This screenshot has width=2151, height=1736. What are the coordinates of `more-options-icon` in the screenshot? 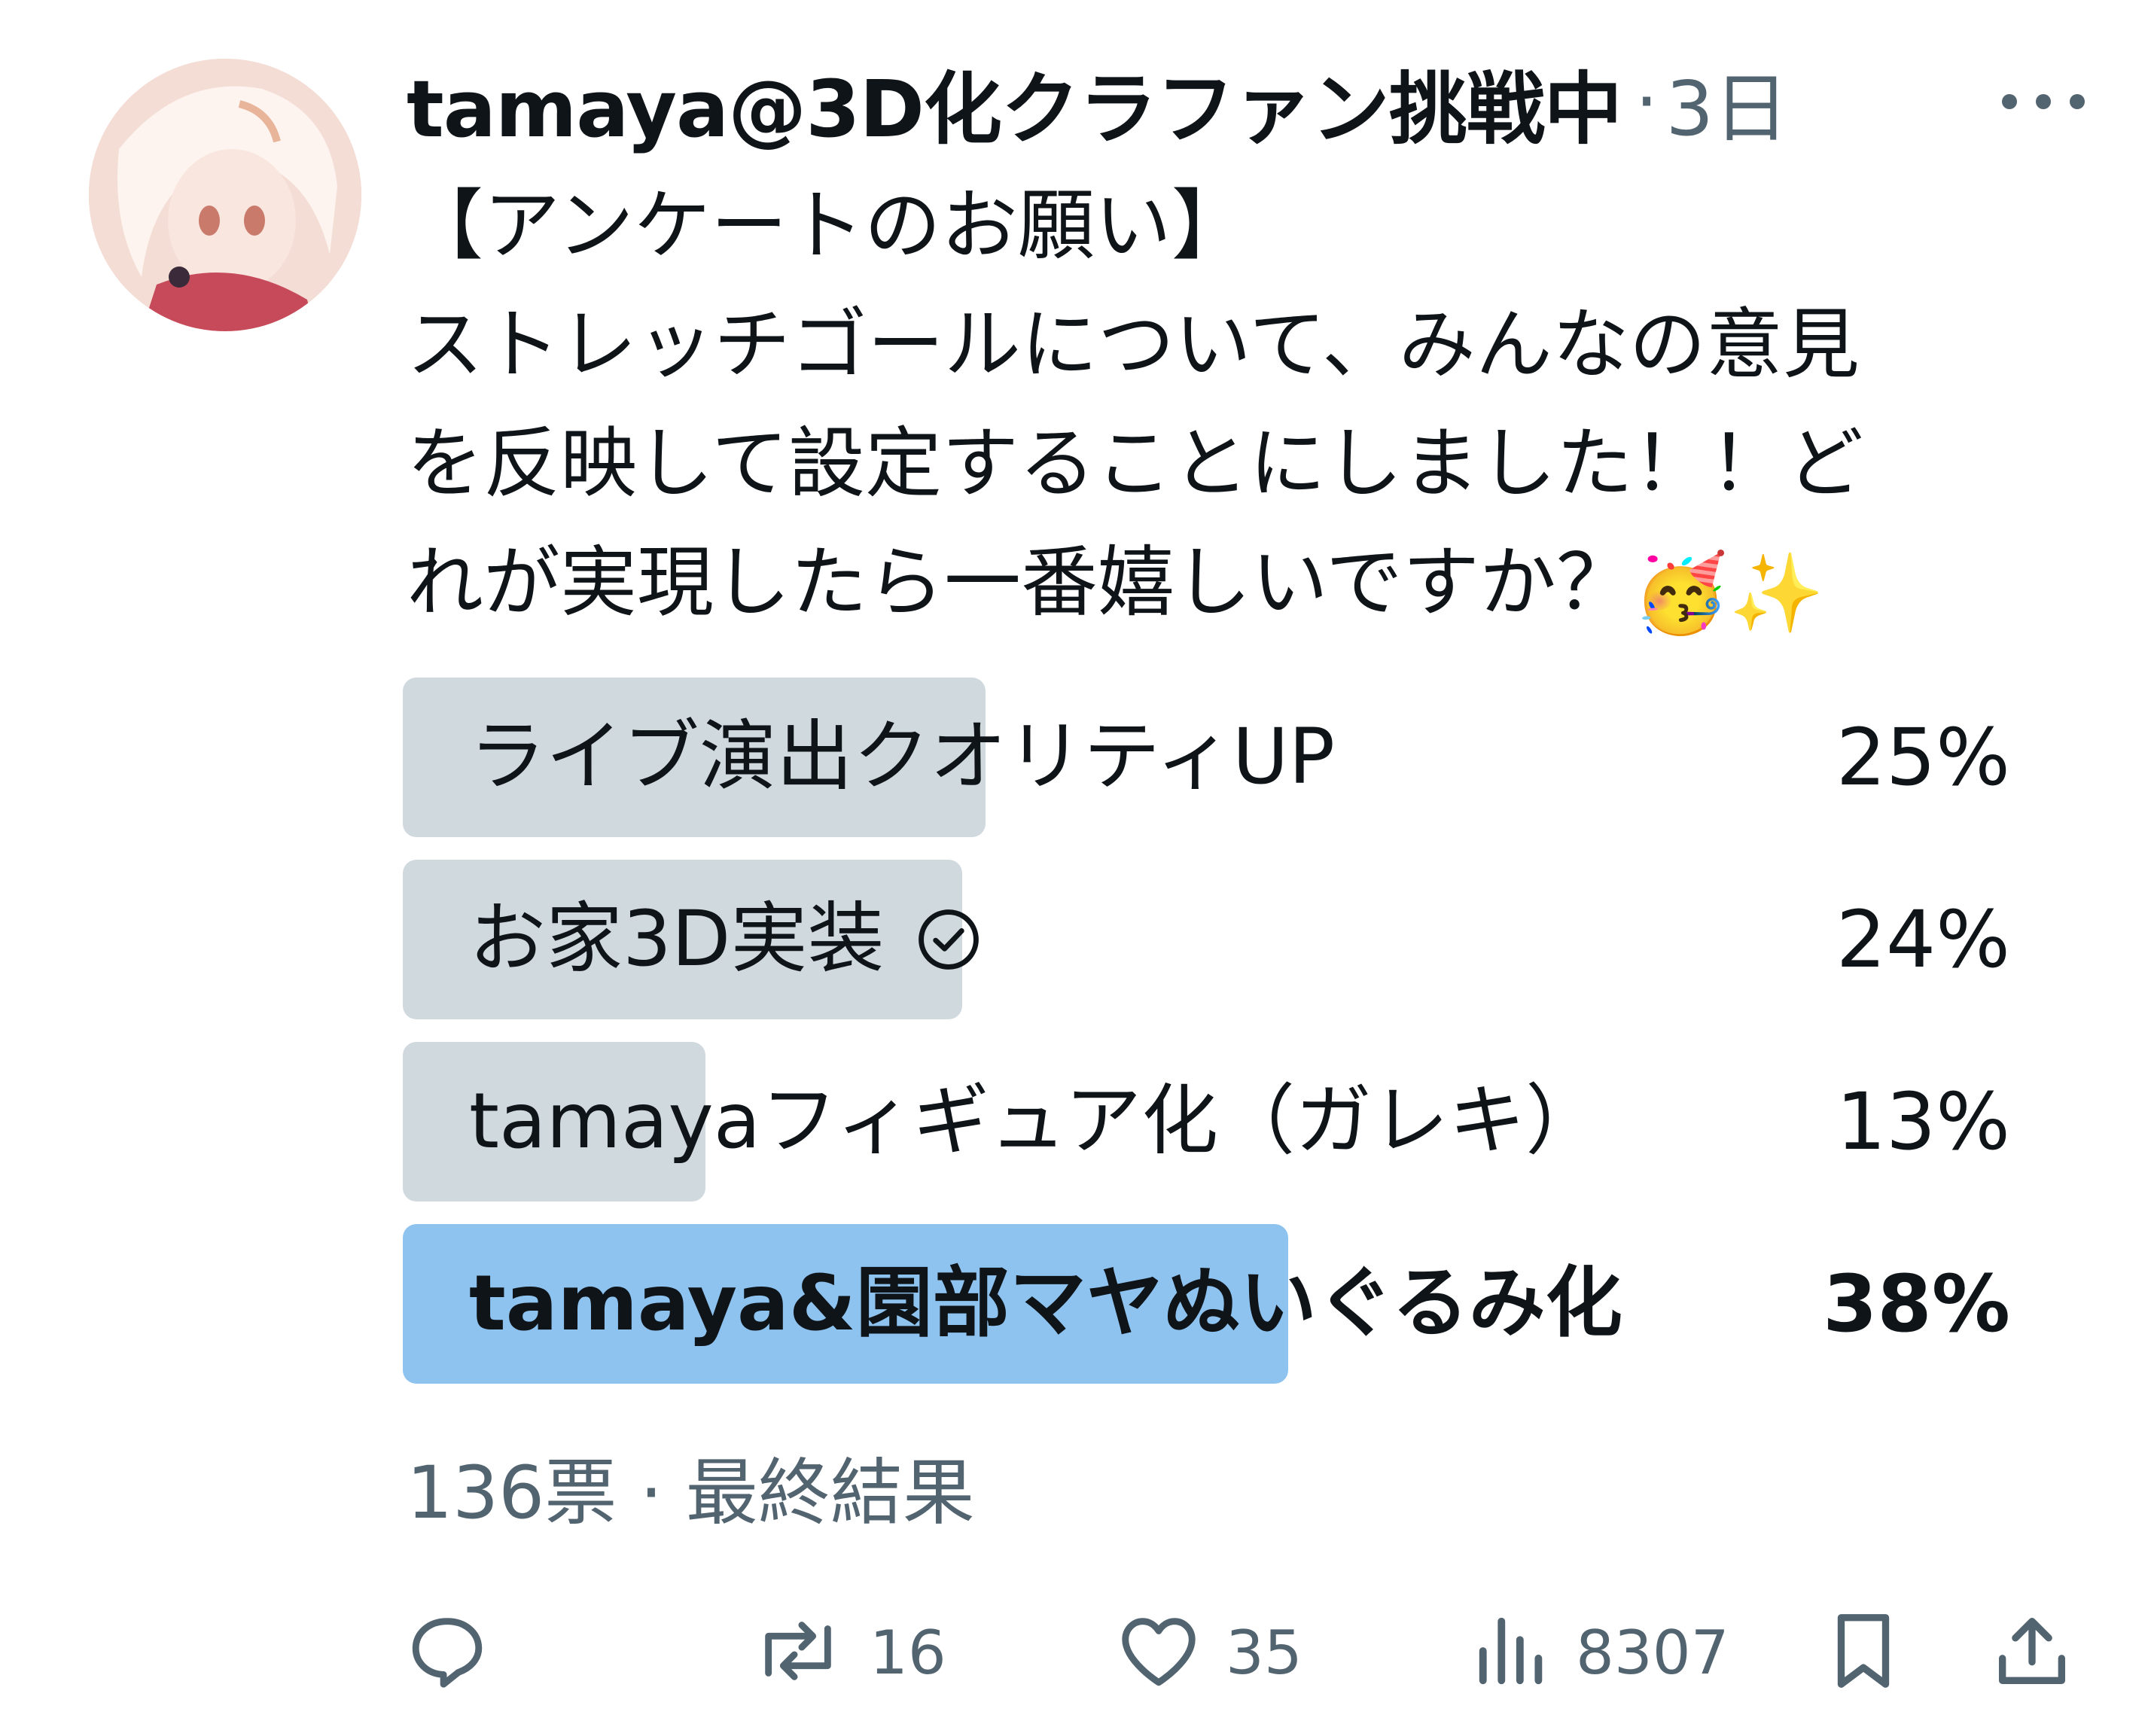 It's located at (2043, 101).